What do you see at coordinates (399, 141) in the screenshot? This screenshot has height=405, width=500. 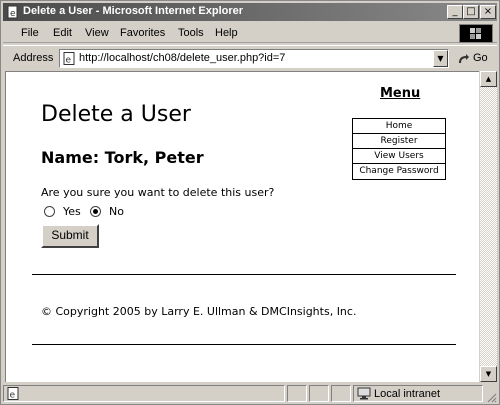 I see `menu-link-register: Register` at bounding box center [399, 141].